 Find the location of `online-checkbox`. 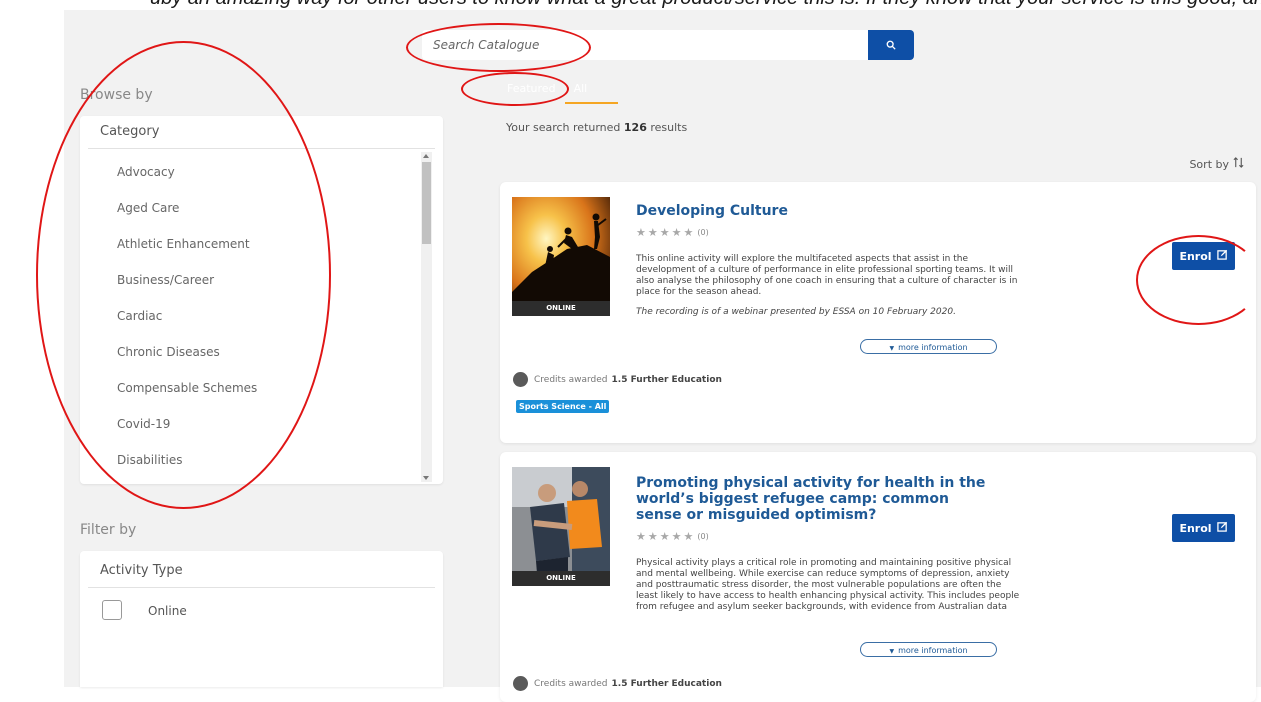

online-checkbox is located at coordinates (112, 610).